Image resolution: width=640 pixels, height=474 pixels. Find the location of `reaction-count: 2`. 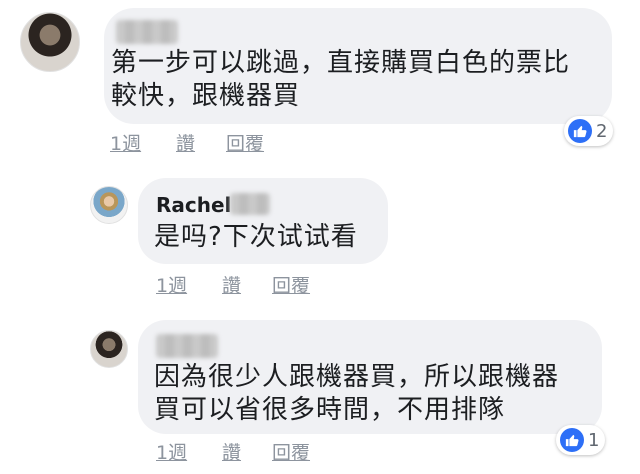

reaction-count: 2 is located at coordinates (602, 131).